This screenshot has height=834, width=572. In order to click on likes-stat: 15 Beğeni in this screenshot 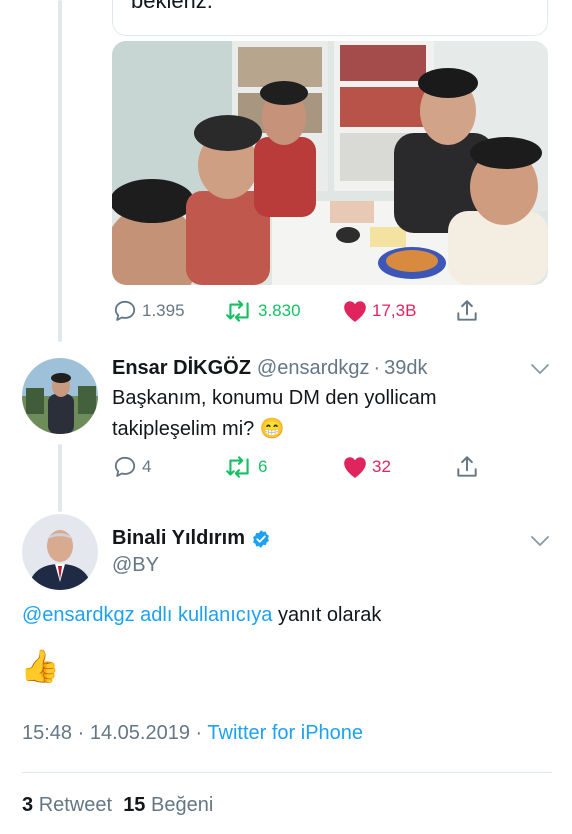, I will do `click(168, 805)`.